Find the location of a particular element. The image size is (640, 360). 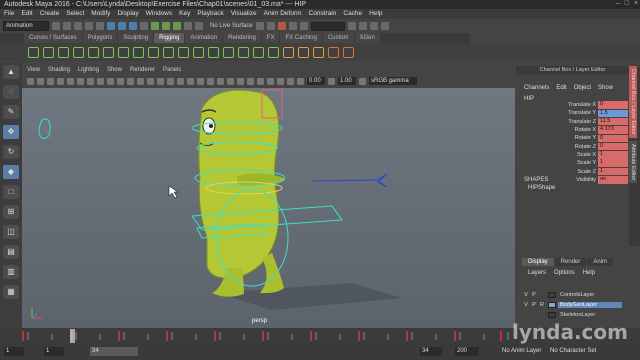

shelf-tab-rendering: Rendering is located at coordinates (242, 38).